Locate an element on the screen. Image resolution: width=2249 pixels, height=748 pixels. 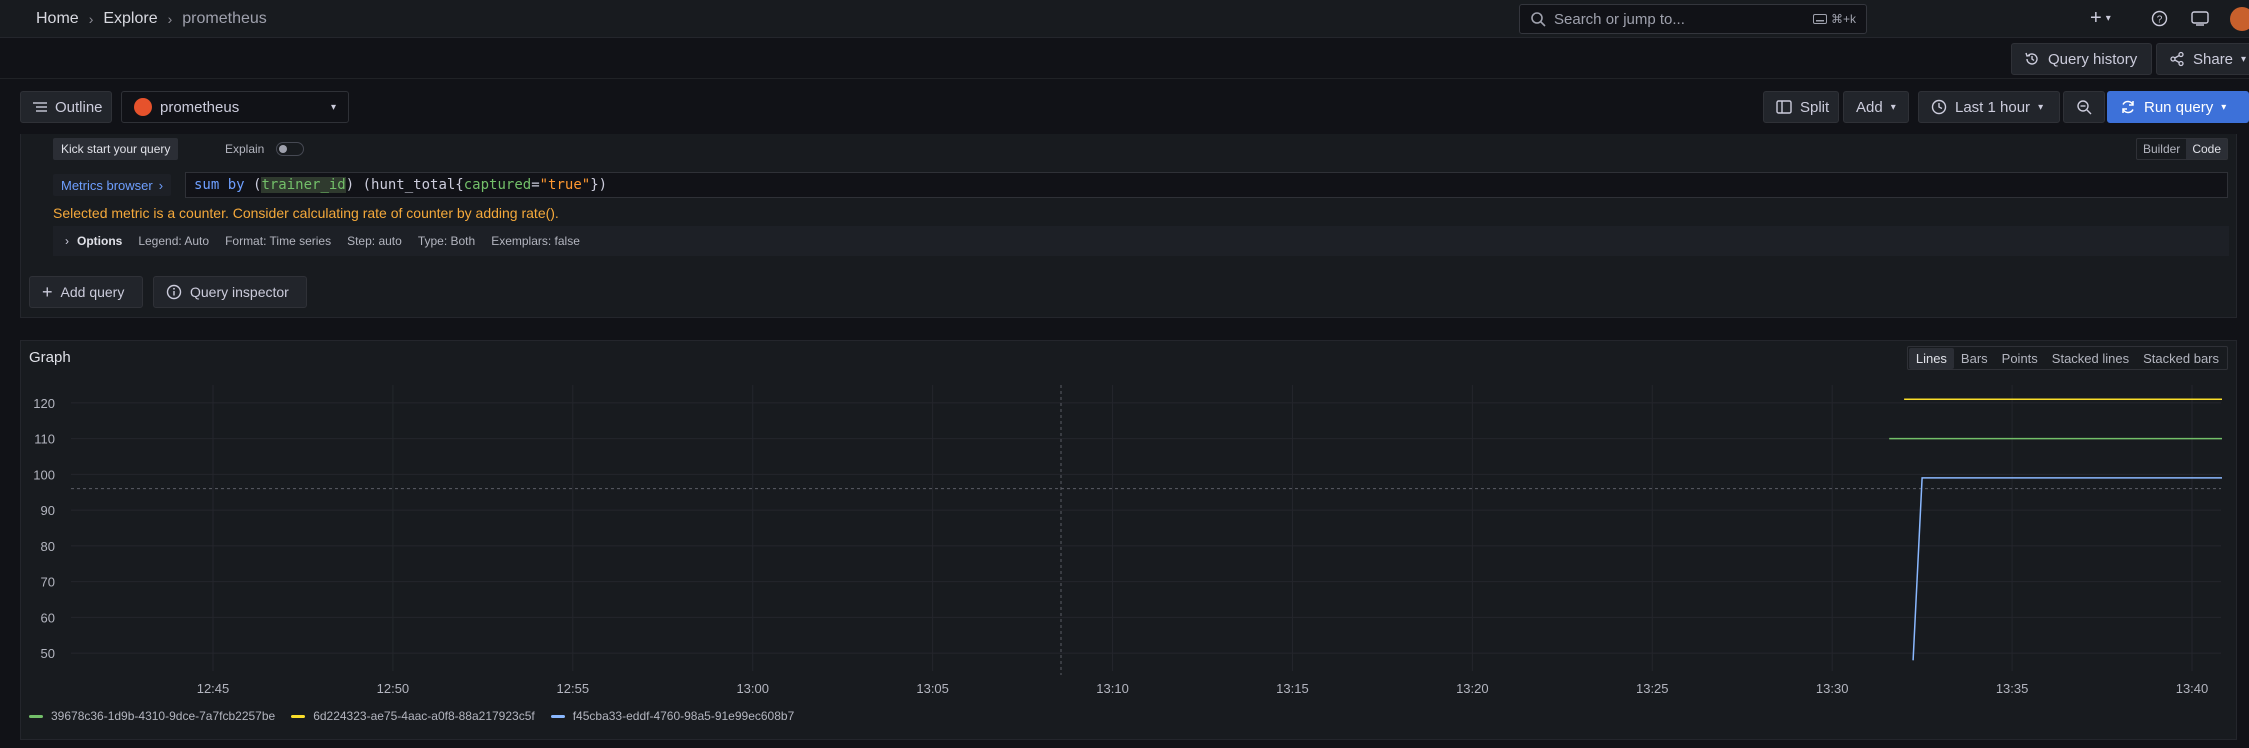
search-shortcut: ⌘+k is located at coordinates (1834, 19).